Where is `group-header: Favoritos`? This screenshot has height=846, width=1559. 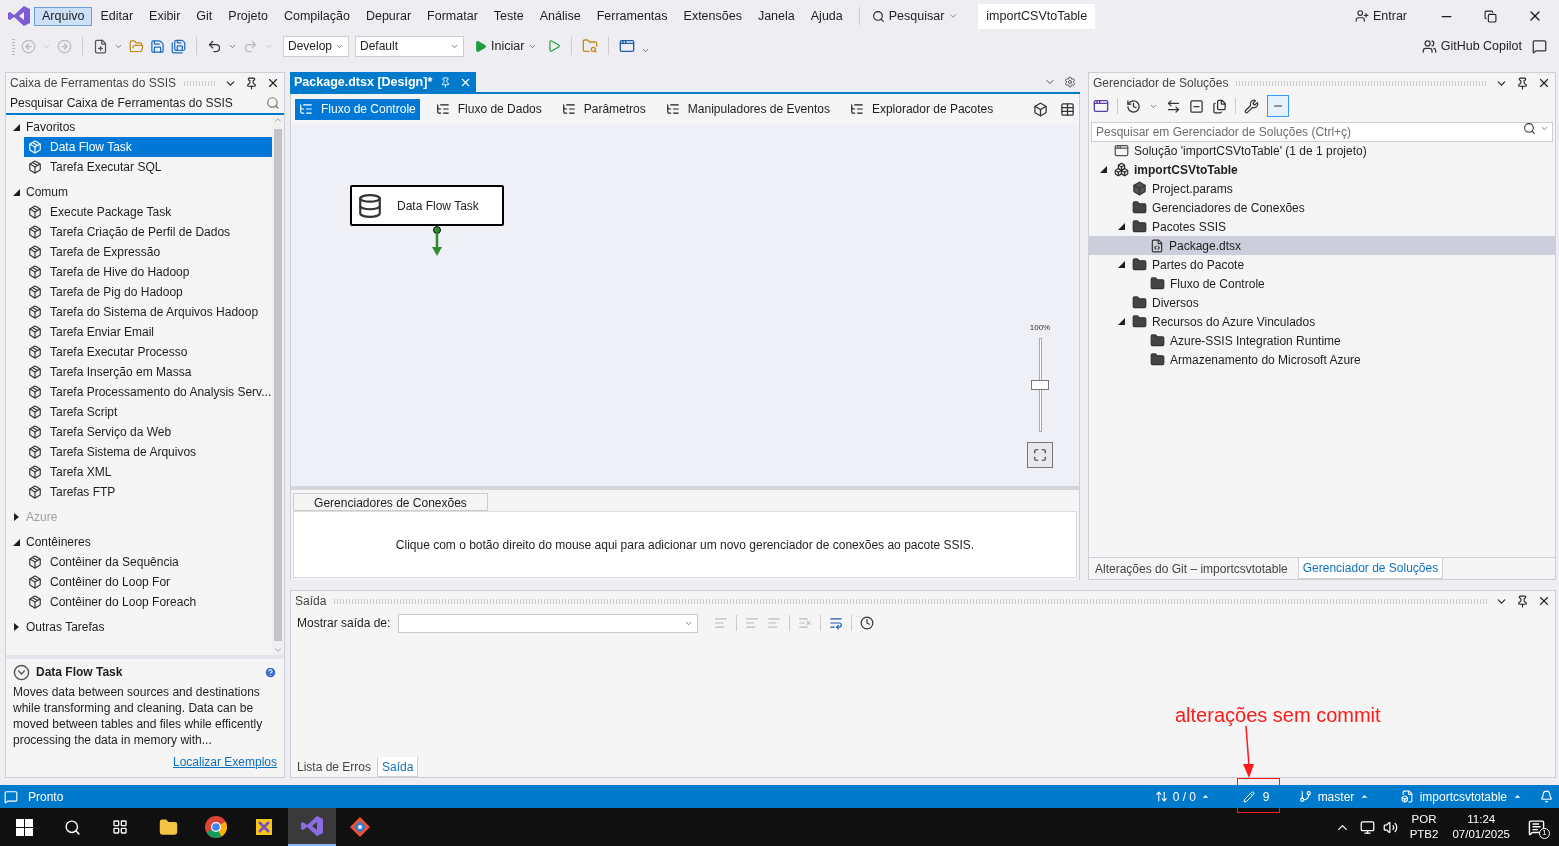
group-header: Favoritos is located at coordinates (51, 127).